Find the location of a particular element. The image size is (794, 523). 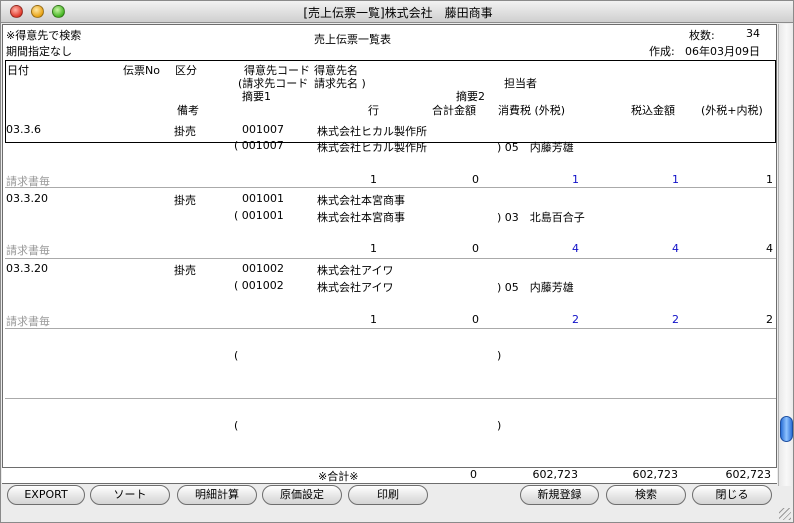

row-tax-ex: 4 is located at coordinates (575, 248).